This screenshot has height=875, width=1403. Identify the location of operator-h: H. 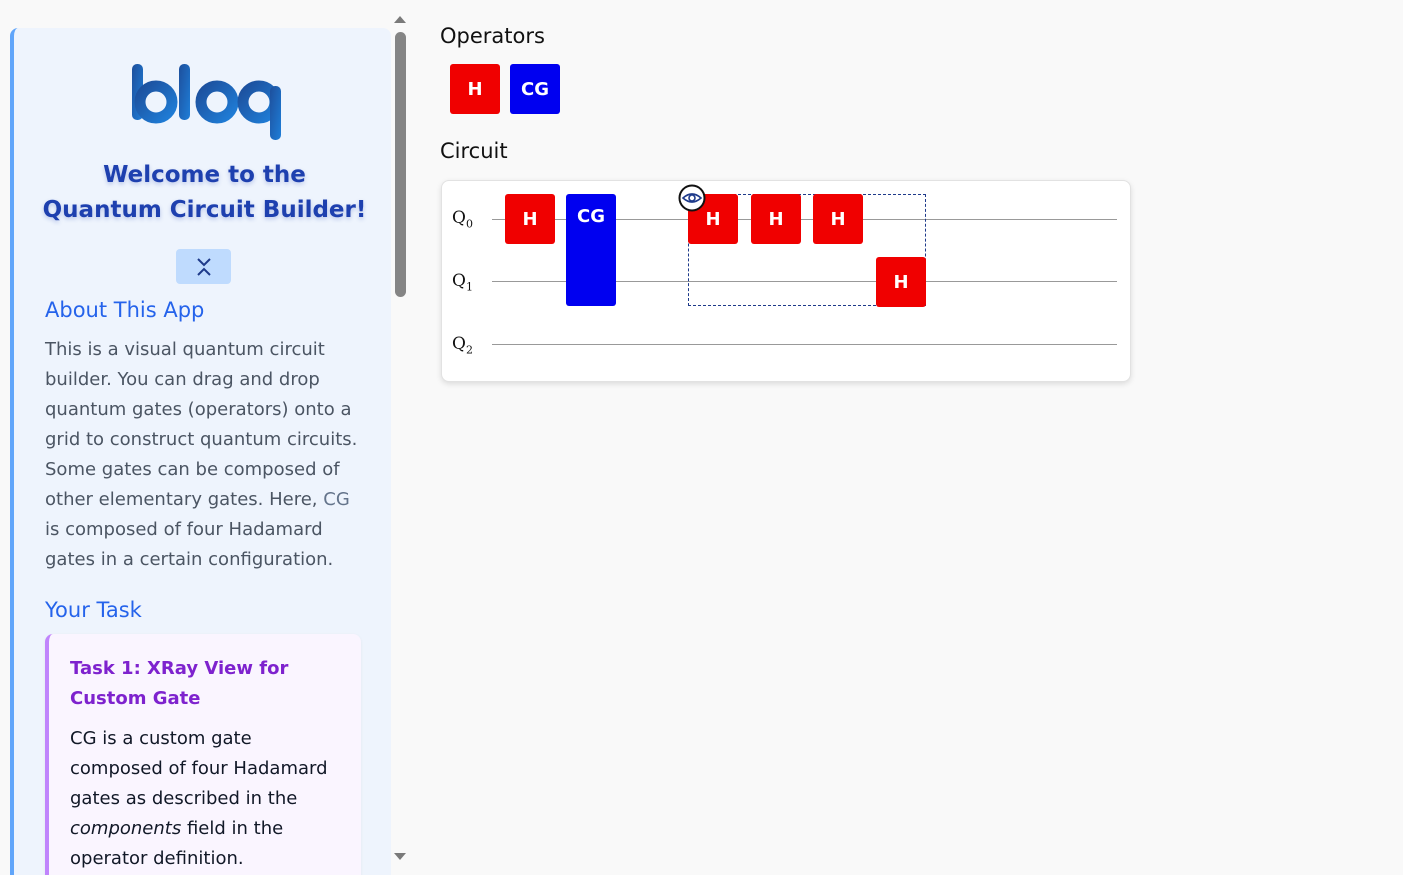
(475, 89).